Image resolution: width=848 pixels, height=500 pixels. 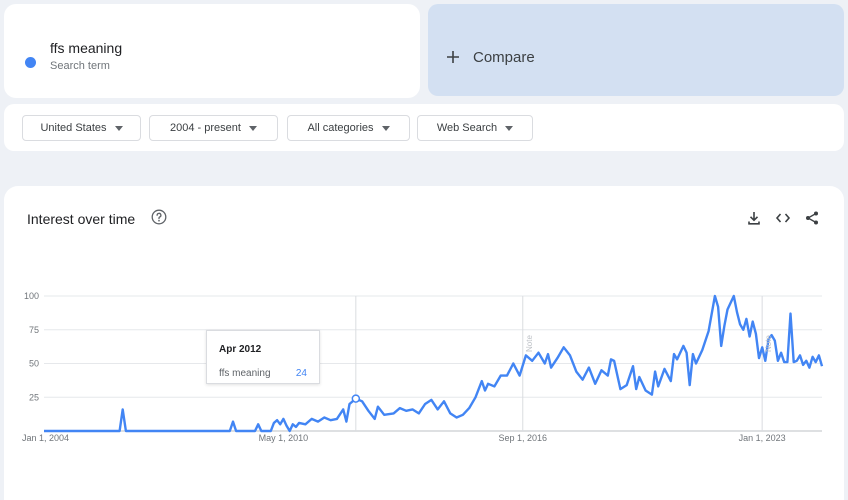 What do you see at coordinates (34, 397) in the screenshot?
I see `y-tick-label: 25` at bounding box center [34, 397].